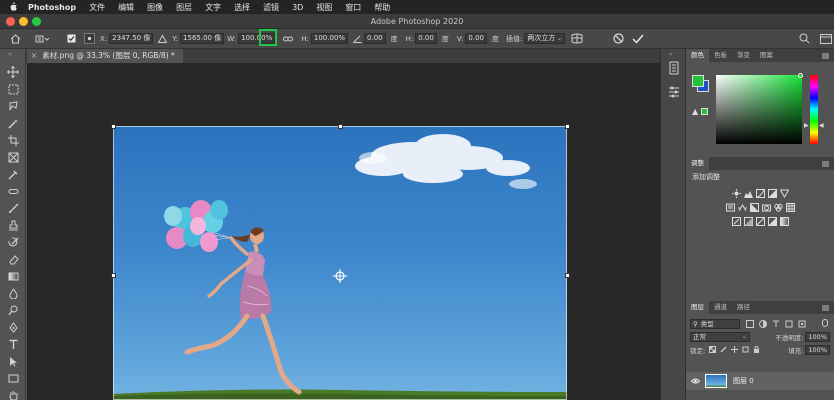 Image resolution: width=834 pixels, height=400 pixels. What do you see at coordinates (567, 126) in the screenshot?
I see `transform-handle-tr` at bounding box center [567, 126].